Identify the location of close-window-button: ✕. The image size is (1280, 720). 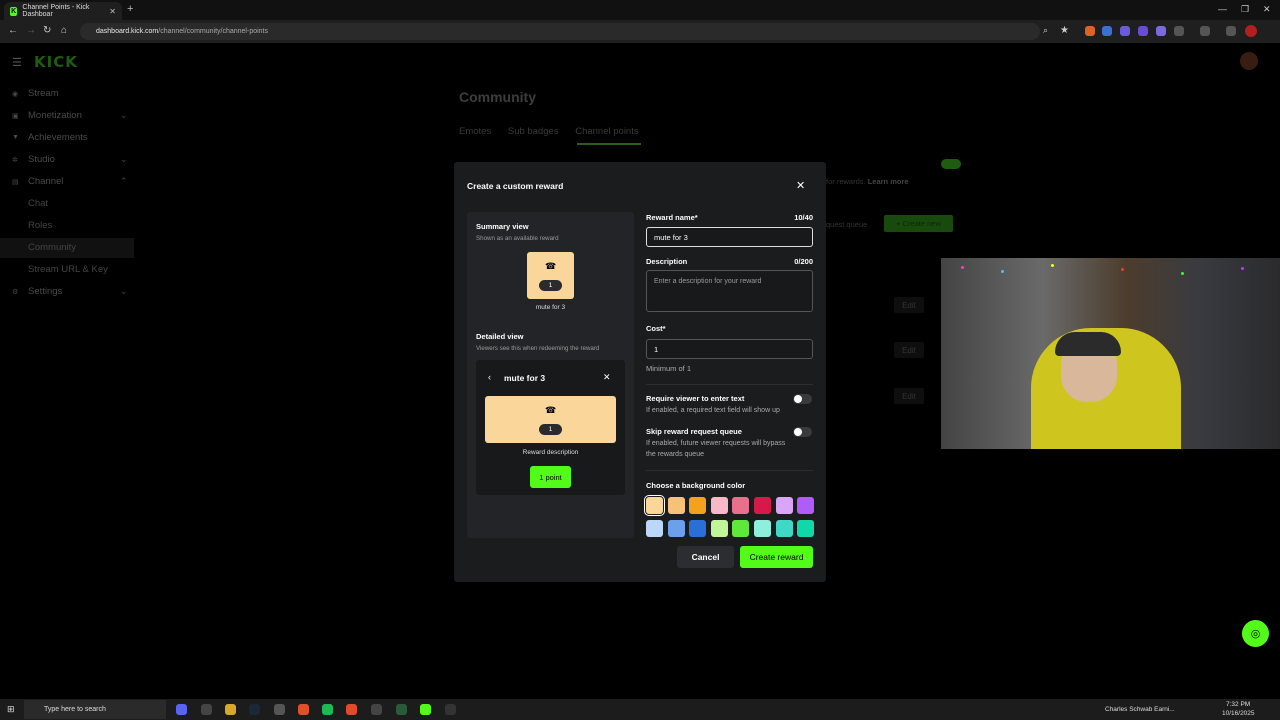
(1267, 9).